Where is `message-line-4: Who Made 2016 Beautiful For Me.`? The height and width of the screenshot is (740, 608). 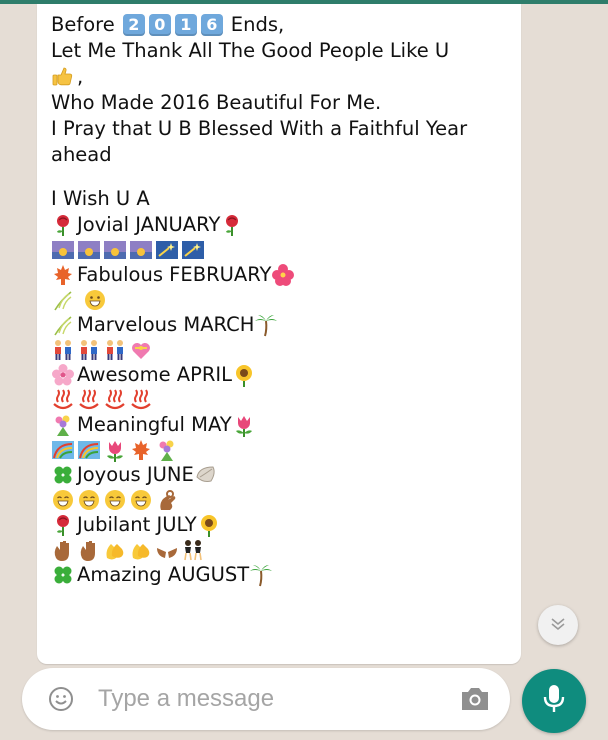
message-line-4: Who Made 2016 Beautiful For Me. is located at coordinates (216, 102).